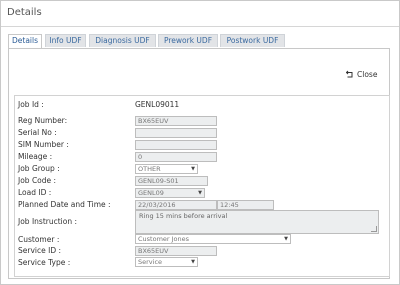 The image size is (400, 285). Describe the element at coordinates (170, 193) in the screenshot. I see `load-id-select: GENL09 ▼` at that location.